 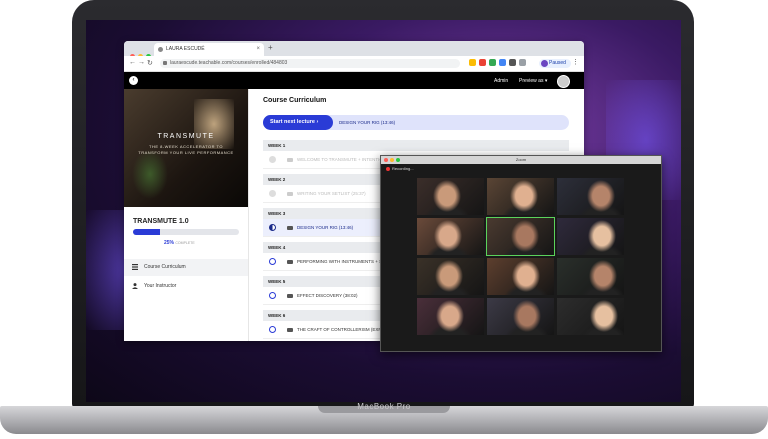 What do you see at coordinates (135, 267) in the screenshot?
I see `list-icon` at bounding box center [135, 267].